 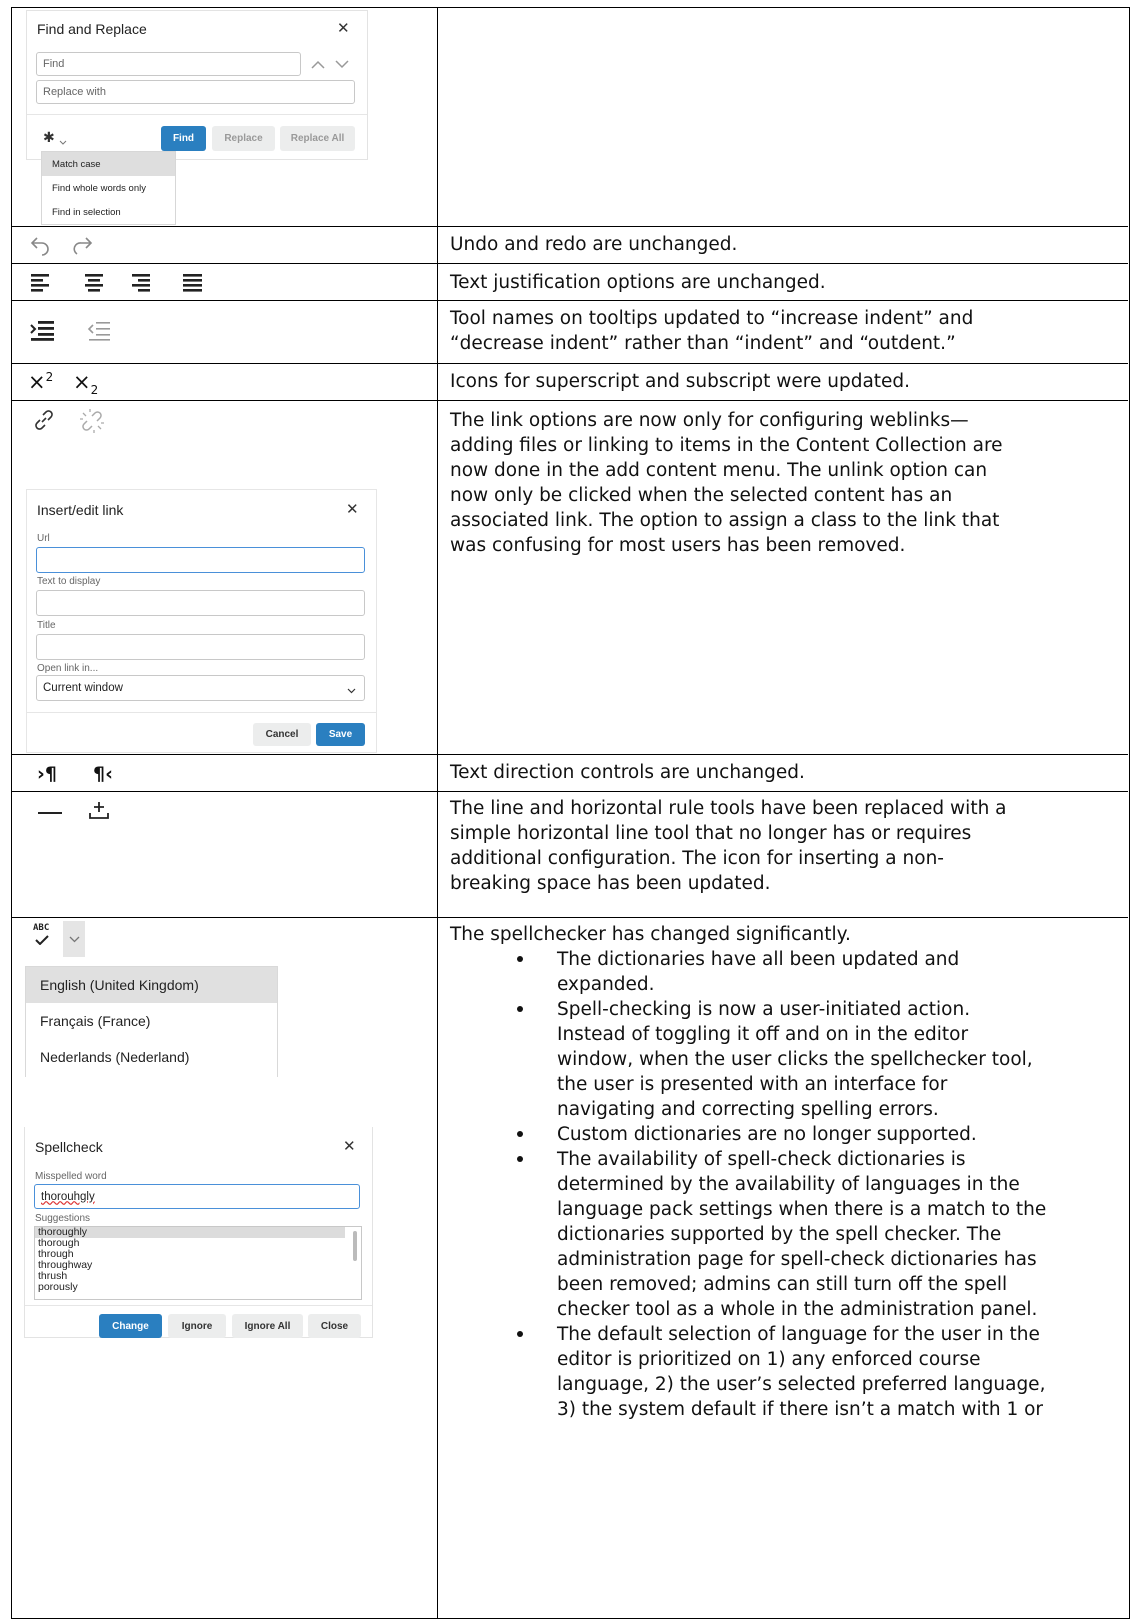 What do you see at coordinates (267, 1326) in the screenshot?
I see `ignore-all-button: Ignore All` at bounding box center [267, 1326].